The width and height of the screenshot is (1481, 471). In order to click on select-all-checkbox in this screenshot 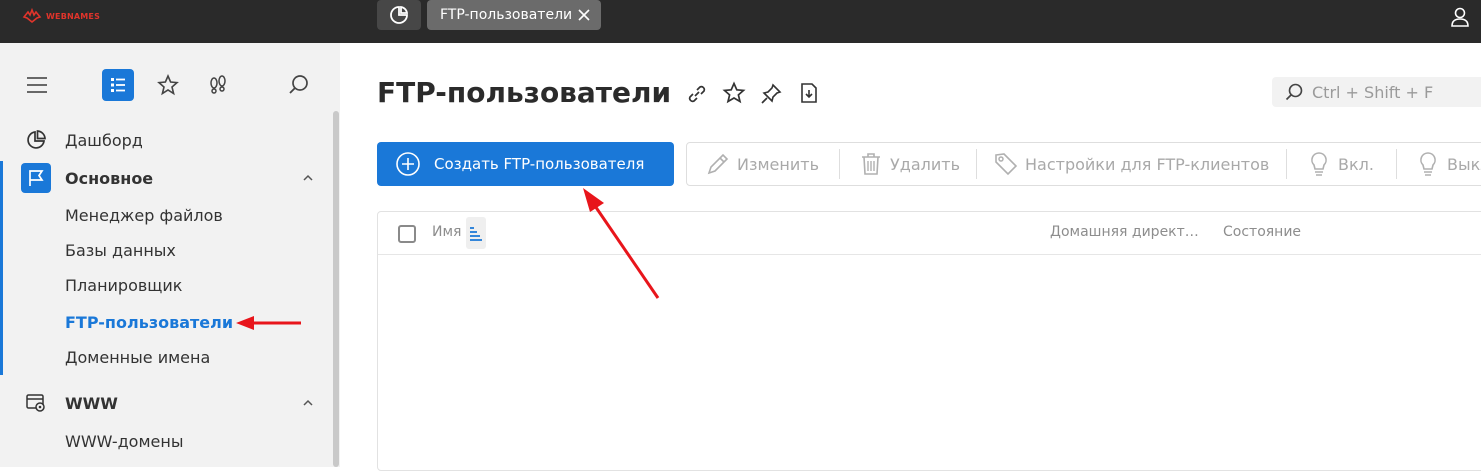, I will do `click(407, 234)`.